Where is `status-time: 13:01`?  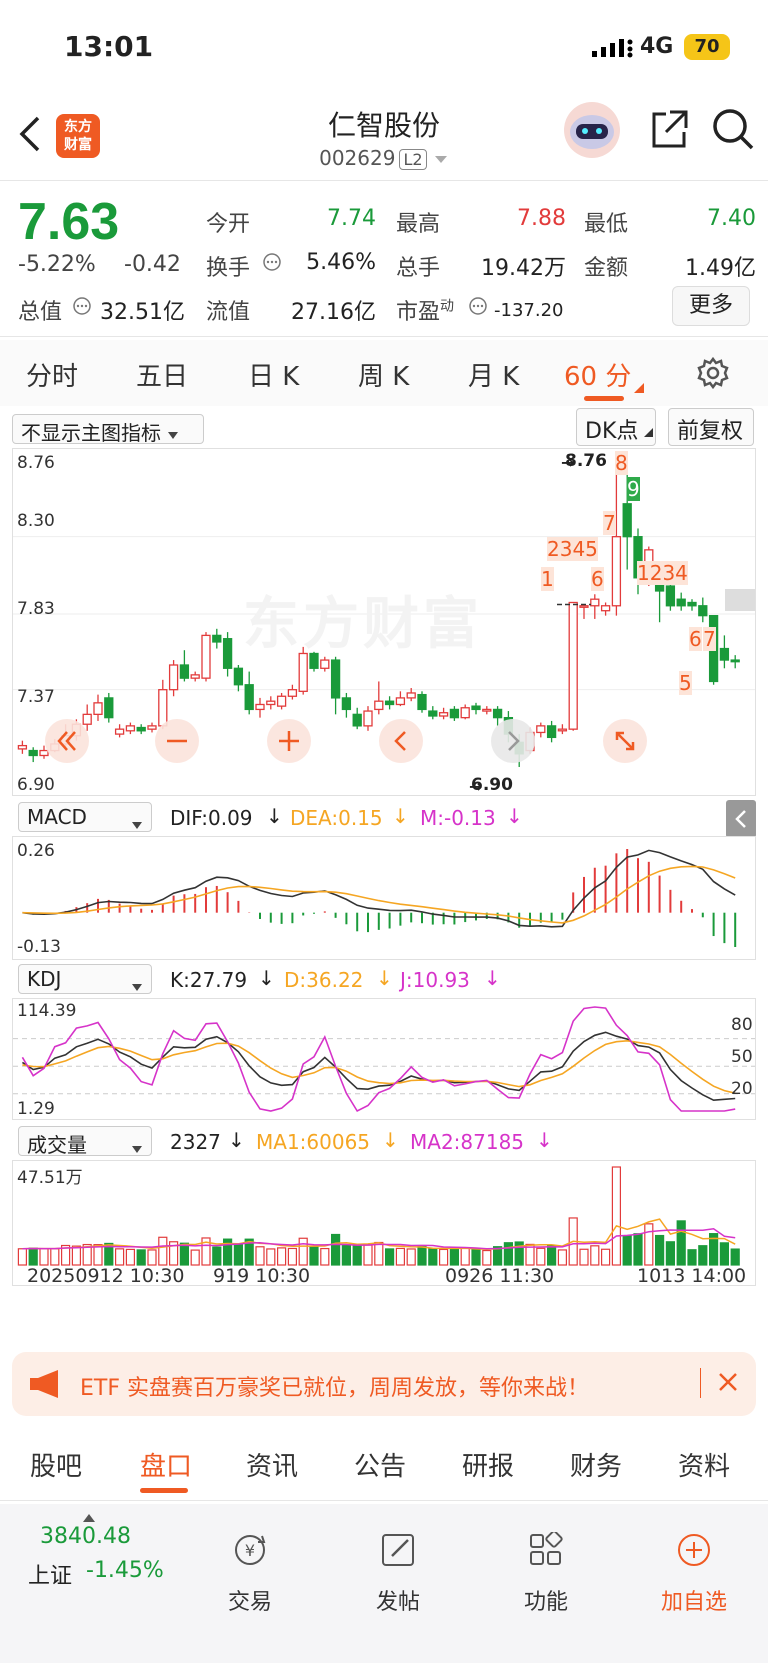 status-time: 13:01 is located at coordinates (109, 46).